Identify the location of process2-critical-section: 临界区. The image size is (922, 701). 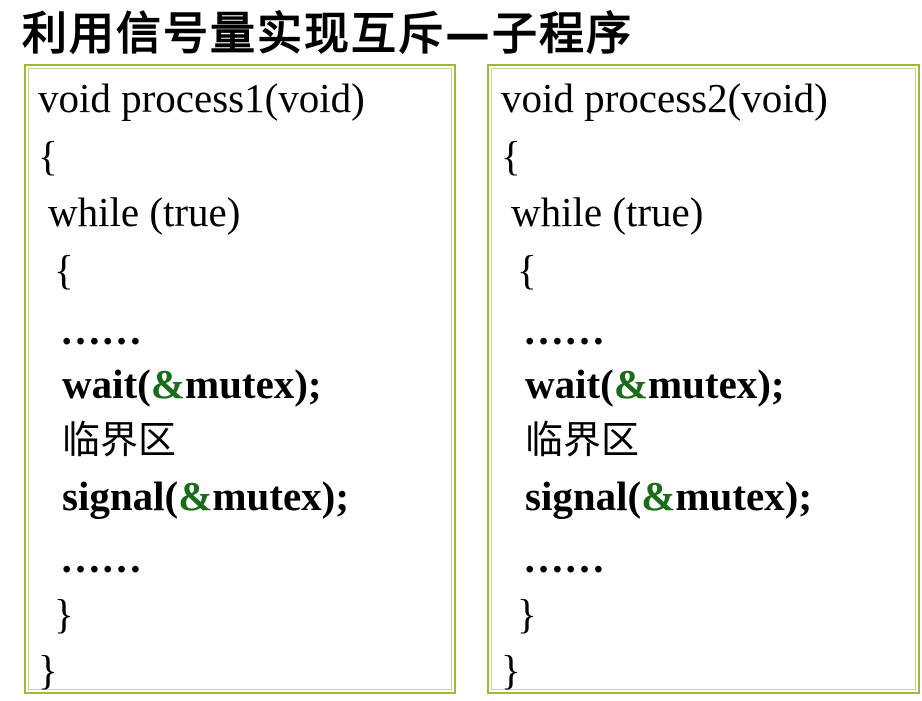
(582, 440).